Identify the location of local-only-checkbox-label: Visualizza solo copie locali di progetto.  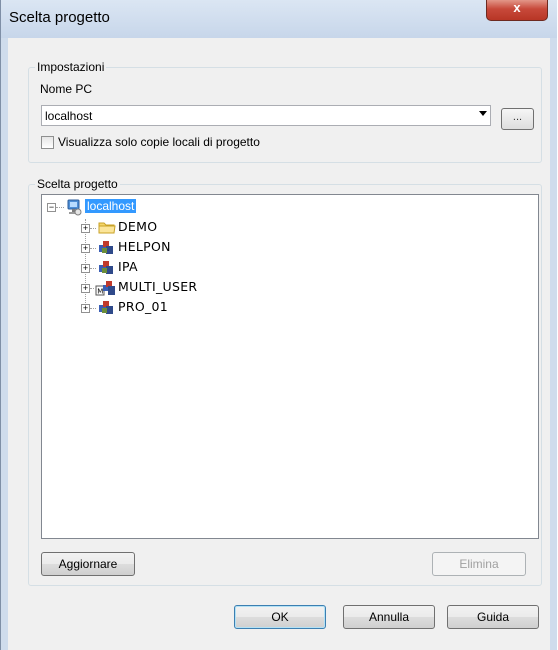
(159, 142).